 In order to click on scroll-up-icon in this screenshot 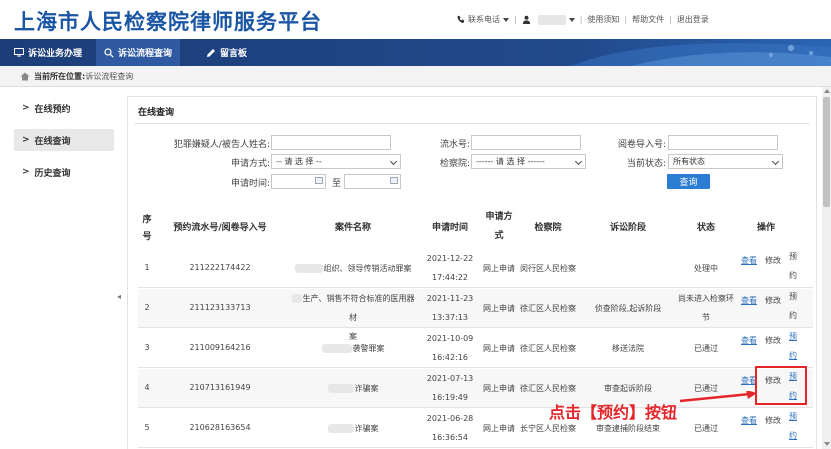, I will do `click(827, 91)`.